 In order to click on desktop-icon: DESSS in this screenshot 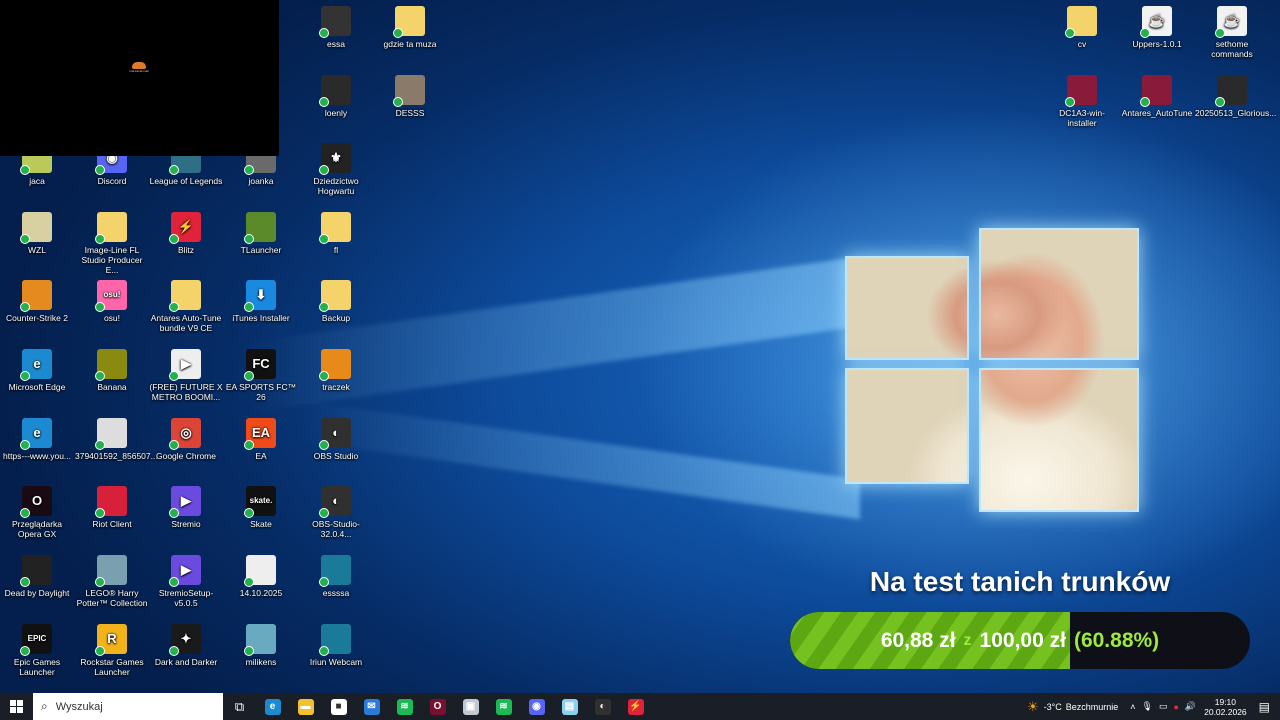, I will do `click(410, 96)`.